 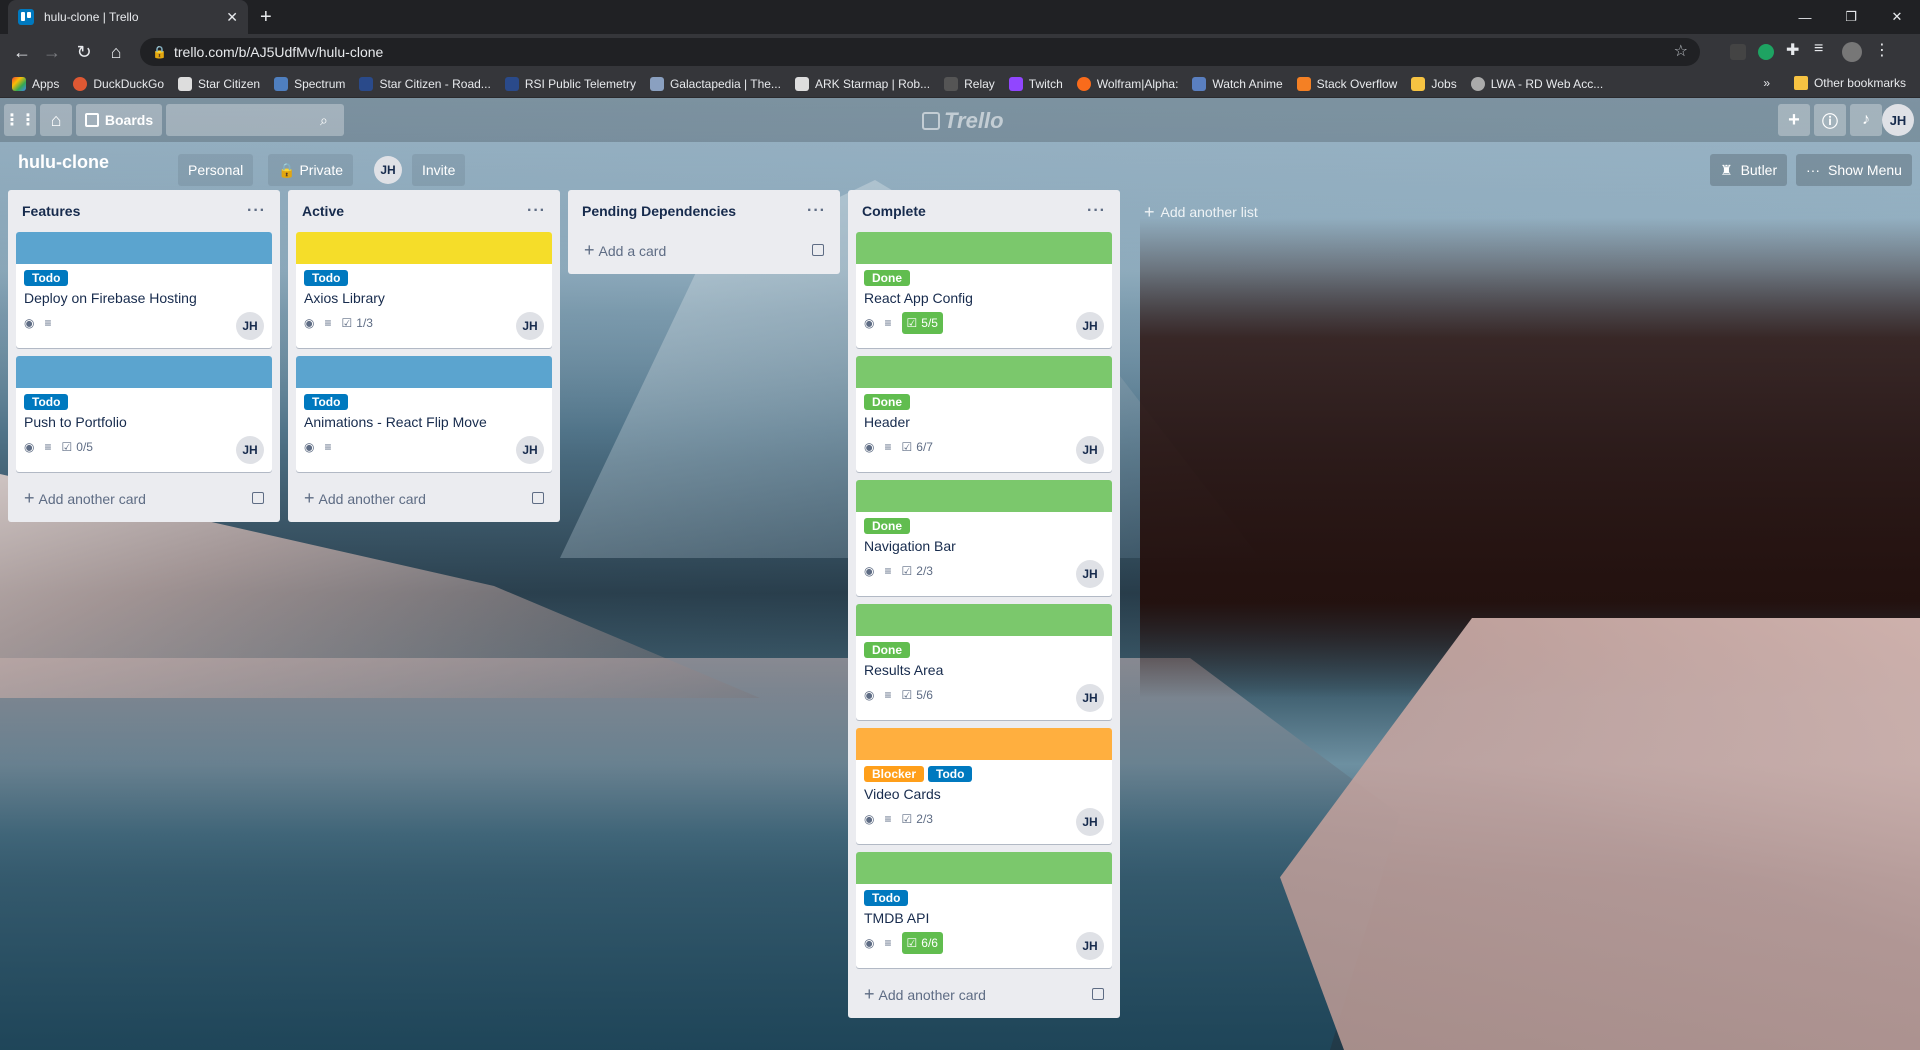 What do you see at coordinates (1434, 83) in the screenshot?
I see `bookmark-item: Jobs` at bounding box center [1434, 83].